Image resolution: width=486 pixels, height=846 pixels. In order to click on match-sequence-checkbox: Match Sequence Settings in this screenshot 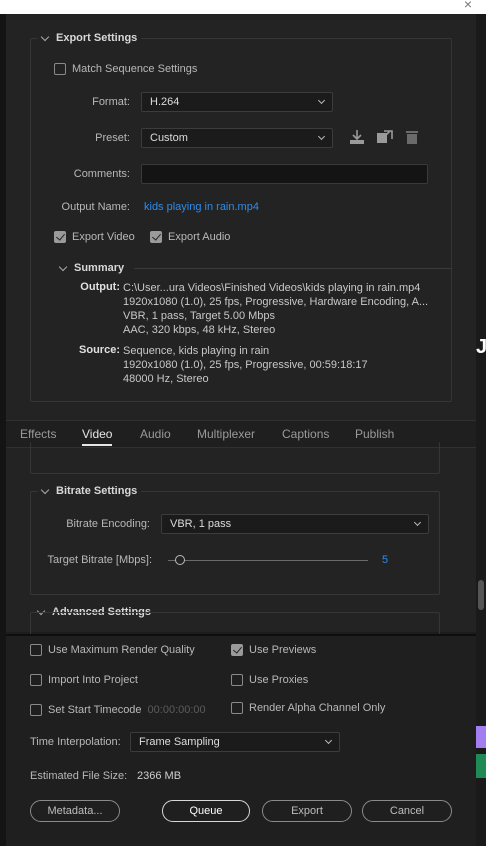, I will do `click(125, 69)`.